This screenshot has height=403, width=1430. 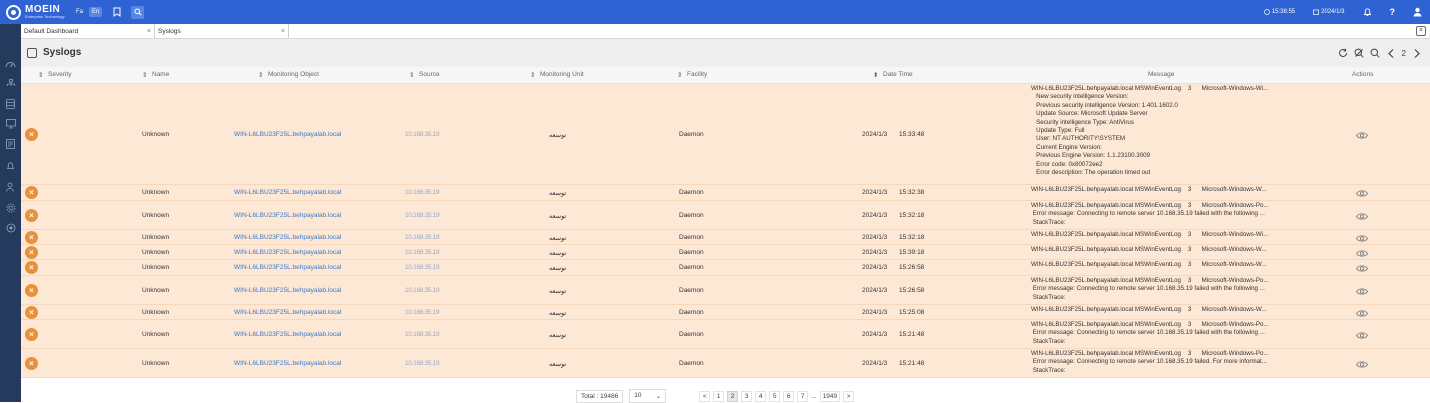 What do you see at coordinates (88, 31) in the screenshot?
I see `tab-default-dashboard: Default Dashboard ×` at bounding box center [88, 31].